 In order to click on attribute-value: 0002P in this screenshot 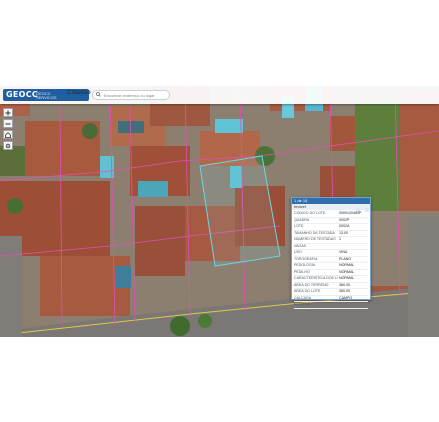, I will do `click(344, 219)`.